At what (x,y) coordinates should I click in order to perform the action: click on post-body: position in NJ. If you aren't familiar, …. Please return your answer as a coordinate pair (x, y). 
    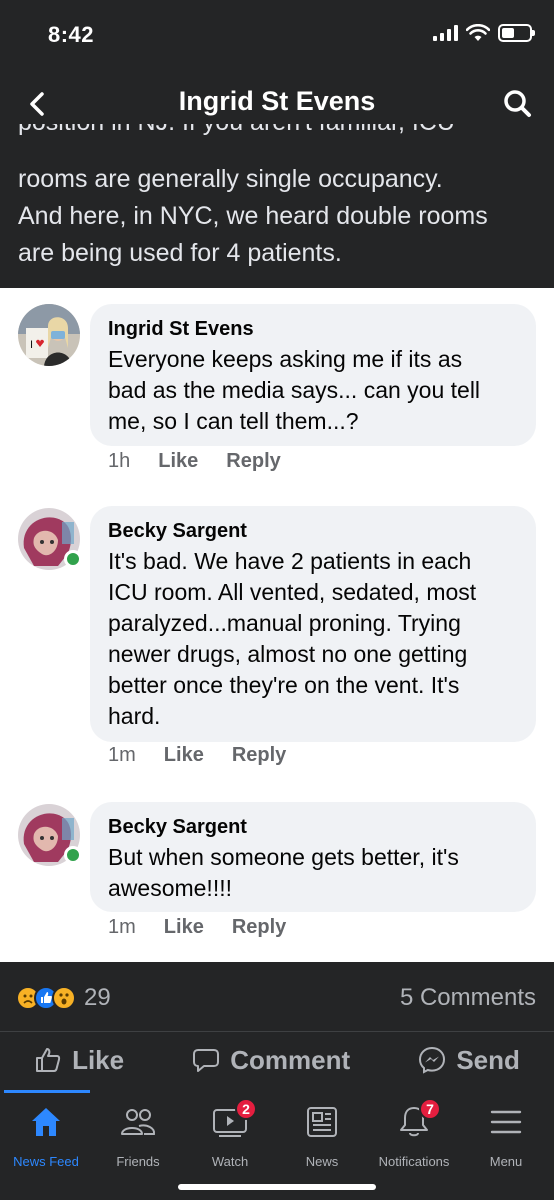
    Looking at the image, I should click on (283, 198).